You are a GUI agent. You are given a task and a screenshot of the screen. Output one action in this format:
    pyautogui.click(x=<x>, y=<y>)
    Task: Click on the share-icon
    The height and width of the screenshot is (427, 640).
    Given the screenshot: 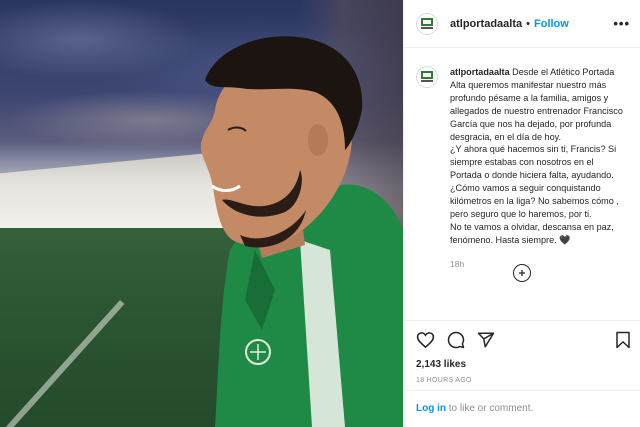 What is the action you would take?
    pyautogui.click(x=486, y=340)
    